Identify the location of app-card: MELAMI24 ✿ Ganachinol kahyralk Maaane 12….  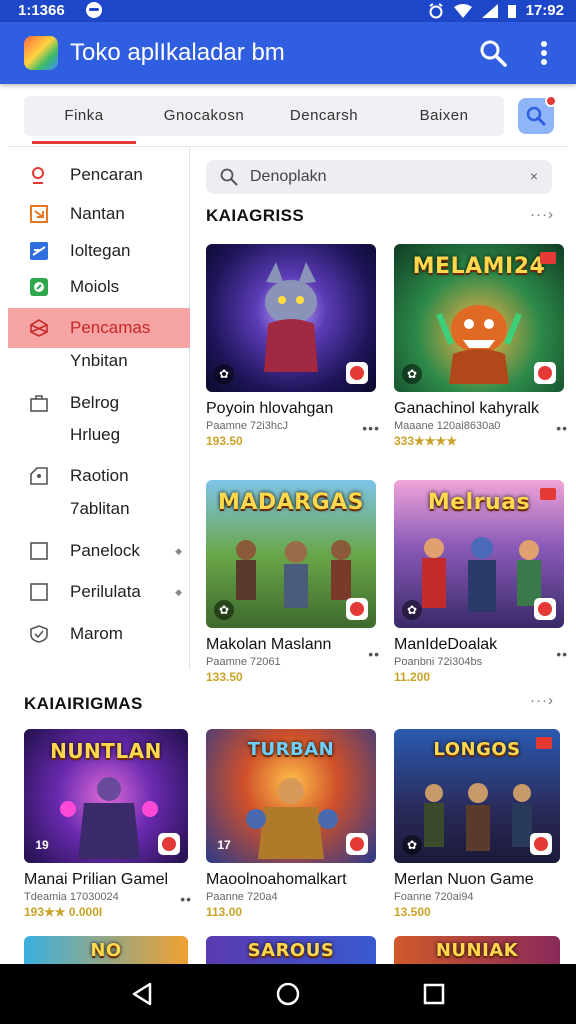
(480, 346).